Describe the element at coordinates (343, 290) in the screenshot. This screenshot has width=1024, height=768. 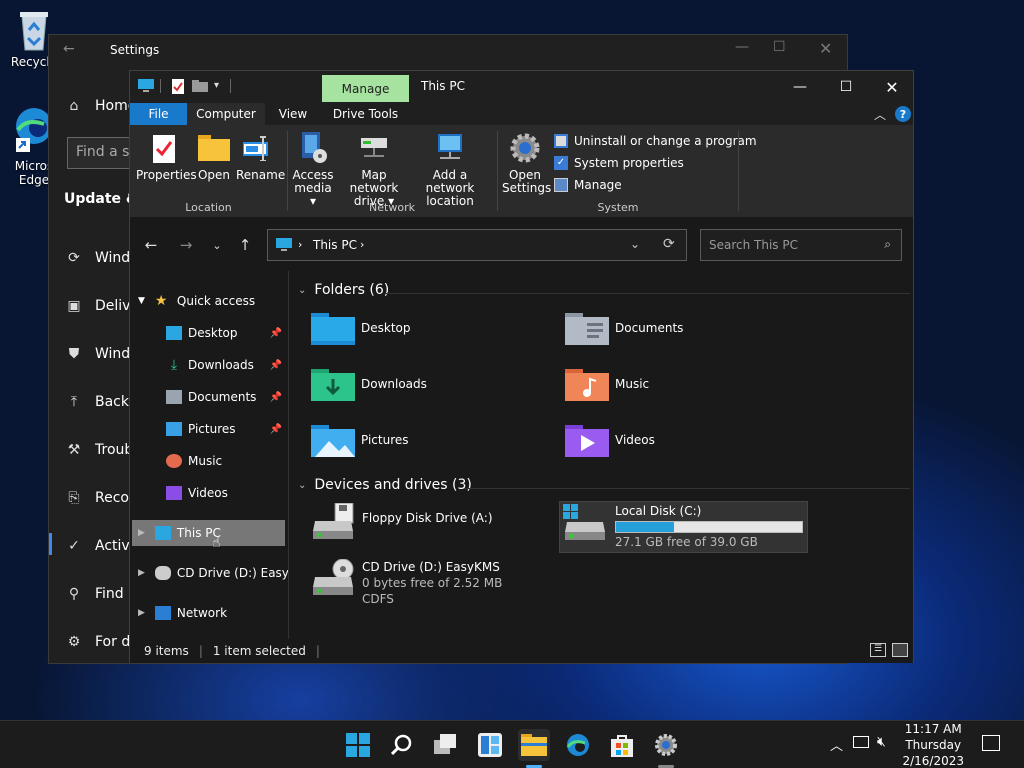
I see `folders-section-header: ⌄ Folders (6)` at that location.